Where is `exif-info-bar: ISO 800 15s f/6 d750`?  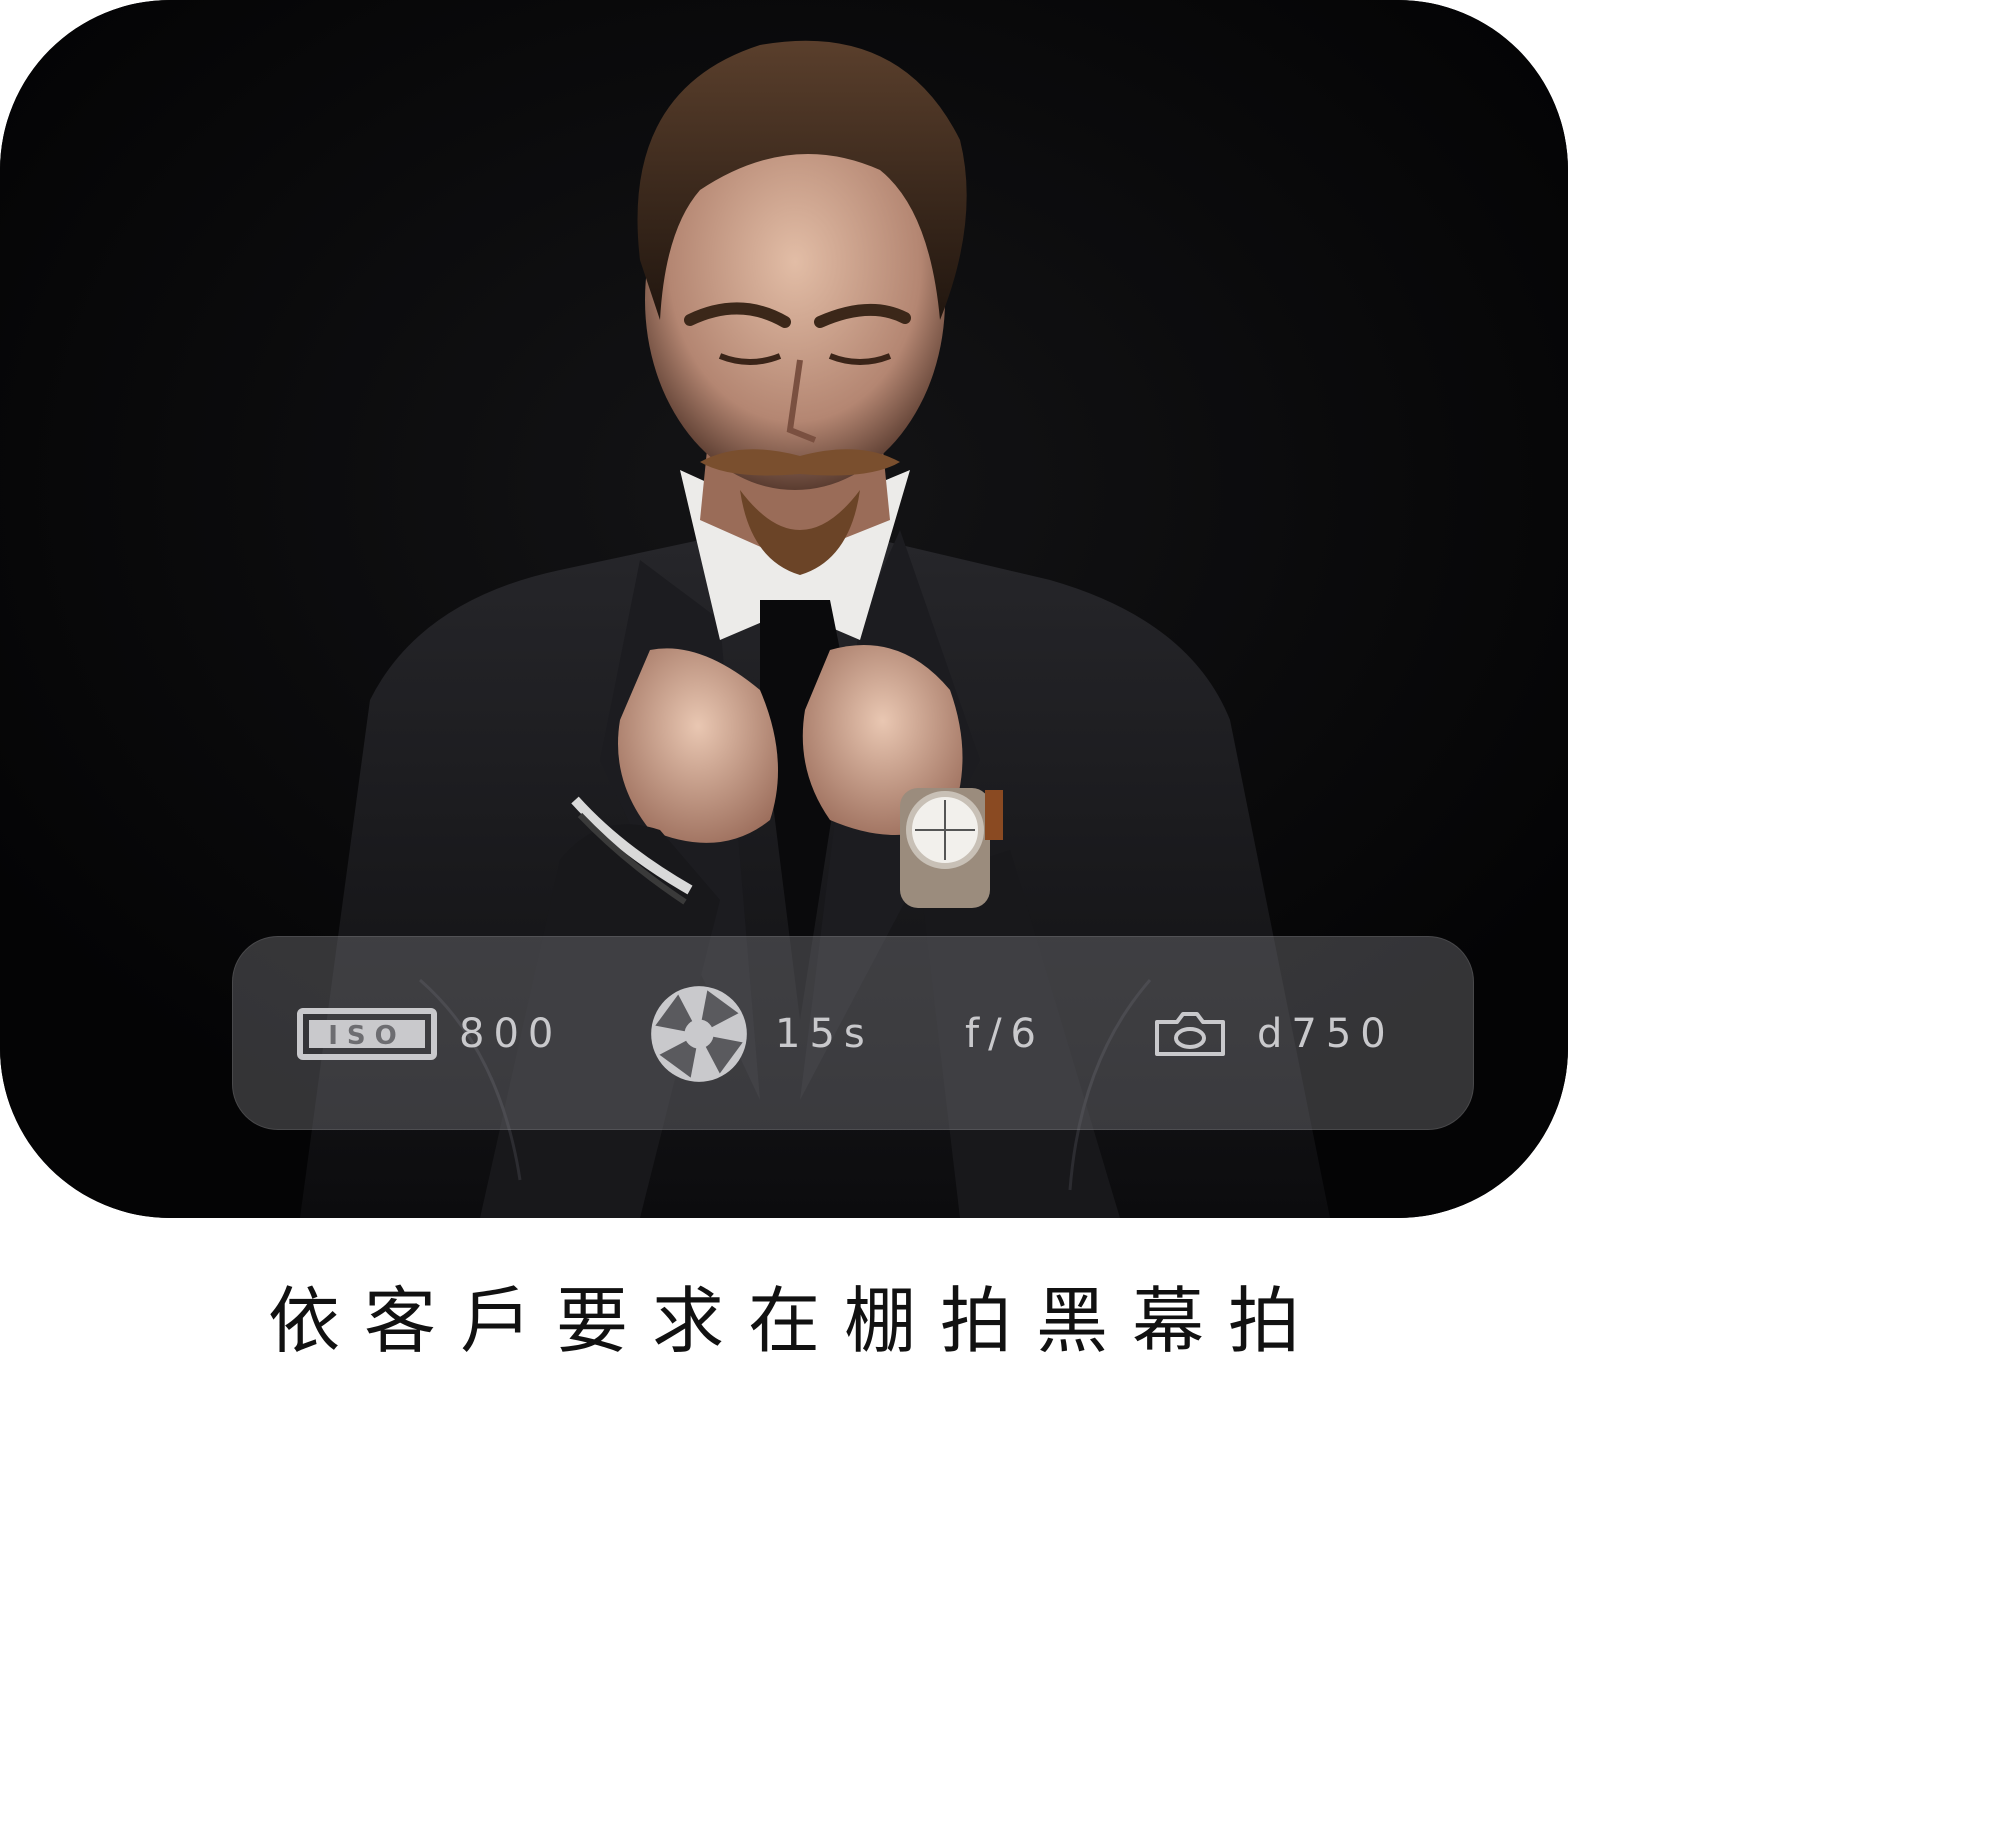 exif-info-bar: ISO 800 15s f/6 d750 is located at coordinates (853, 1033).